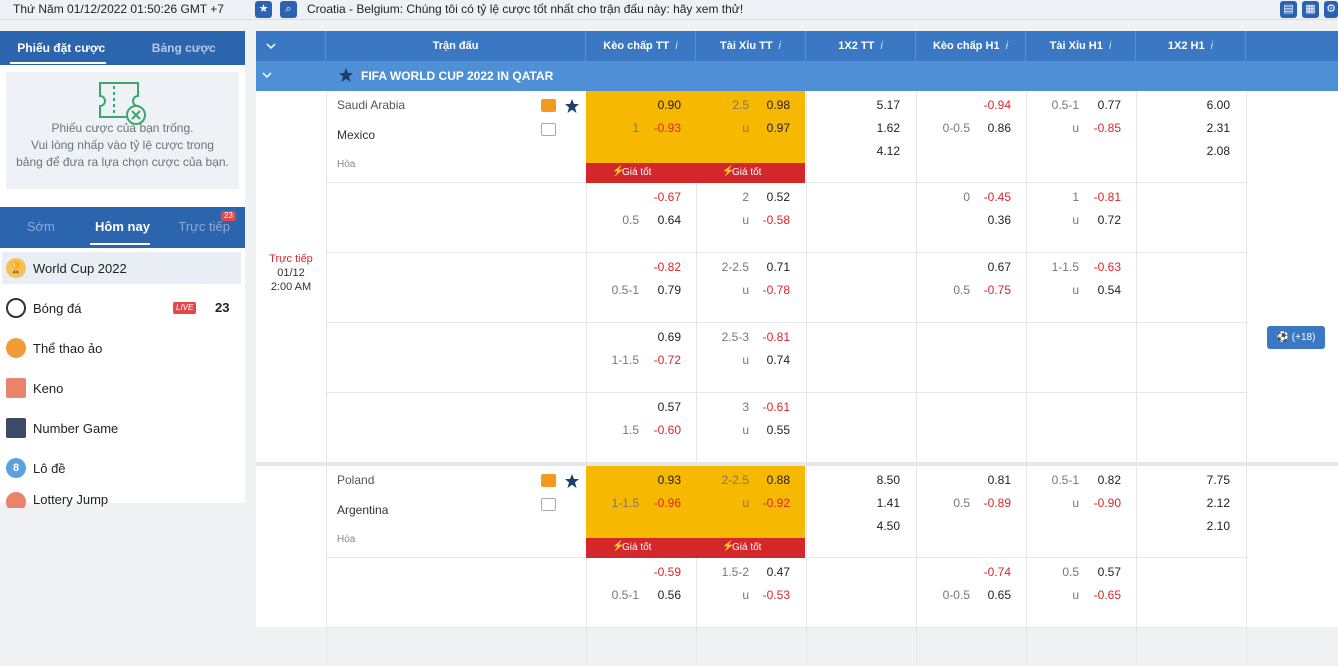  I want to click on odds-h1-handicap-away: 0.65, so click(991, 595).